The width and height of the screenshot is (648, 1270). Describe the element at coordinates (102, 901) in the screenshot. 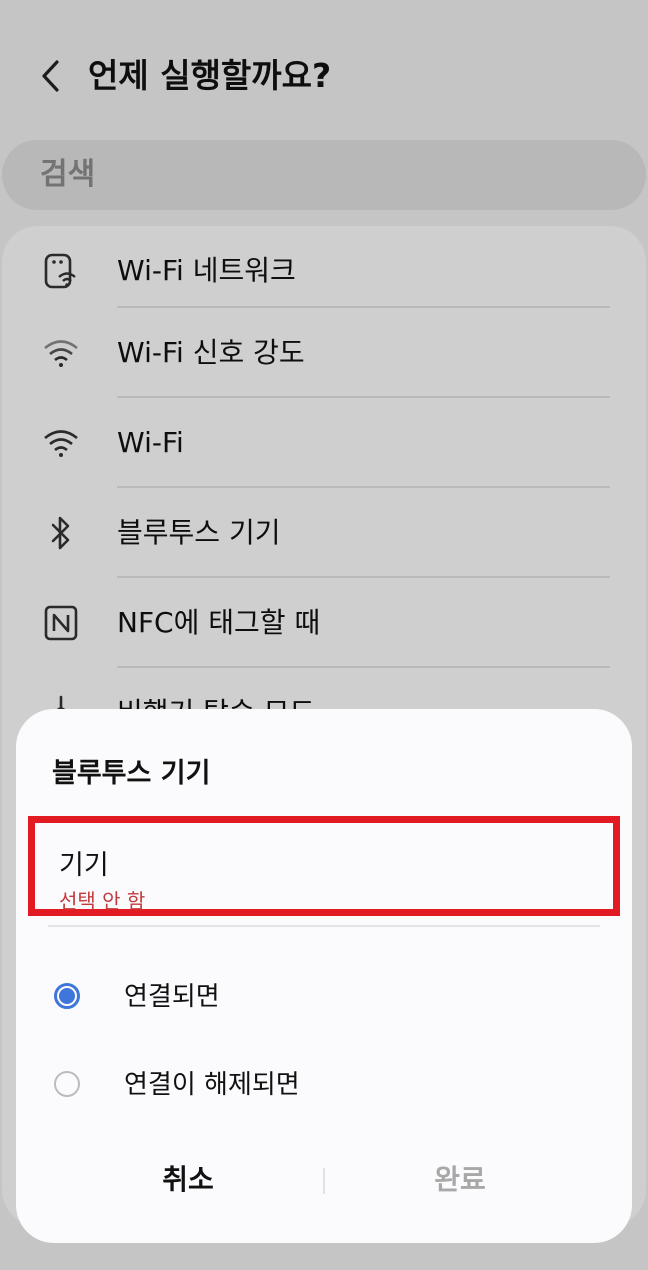

I see `device-value: 선택 안 함` at that location.